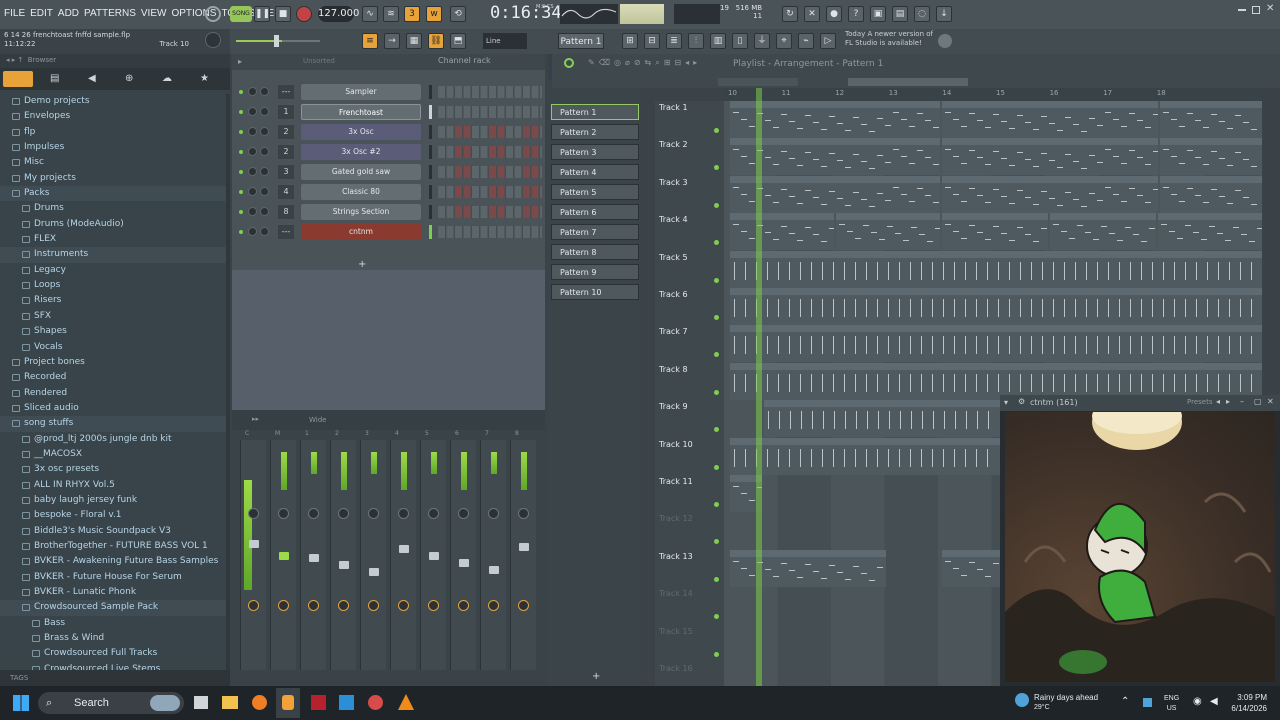 The height and width of the screenshot is (720, 1280). Describe the element at coordinates (41, 13) in the screenshot. I see `menu-edit: EDIT` at that location.